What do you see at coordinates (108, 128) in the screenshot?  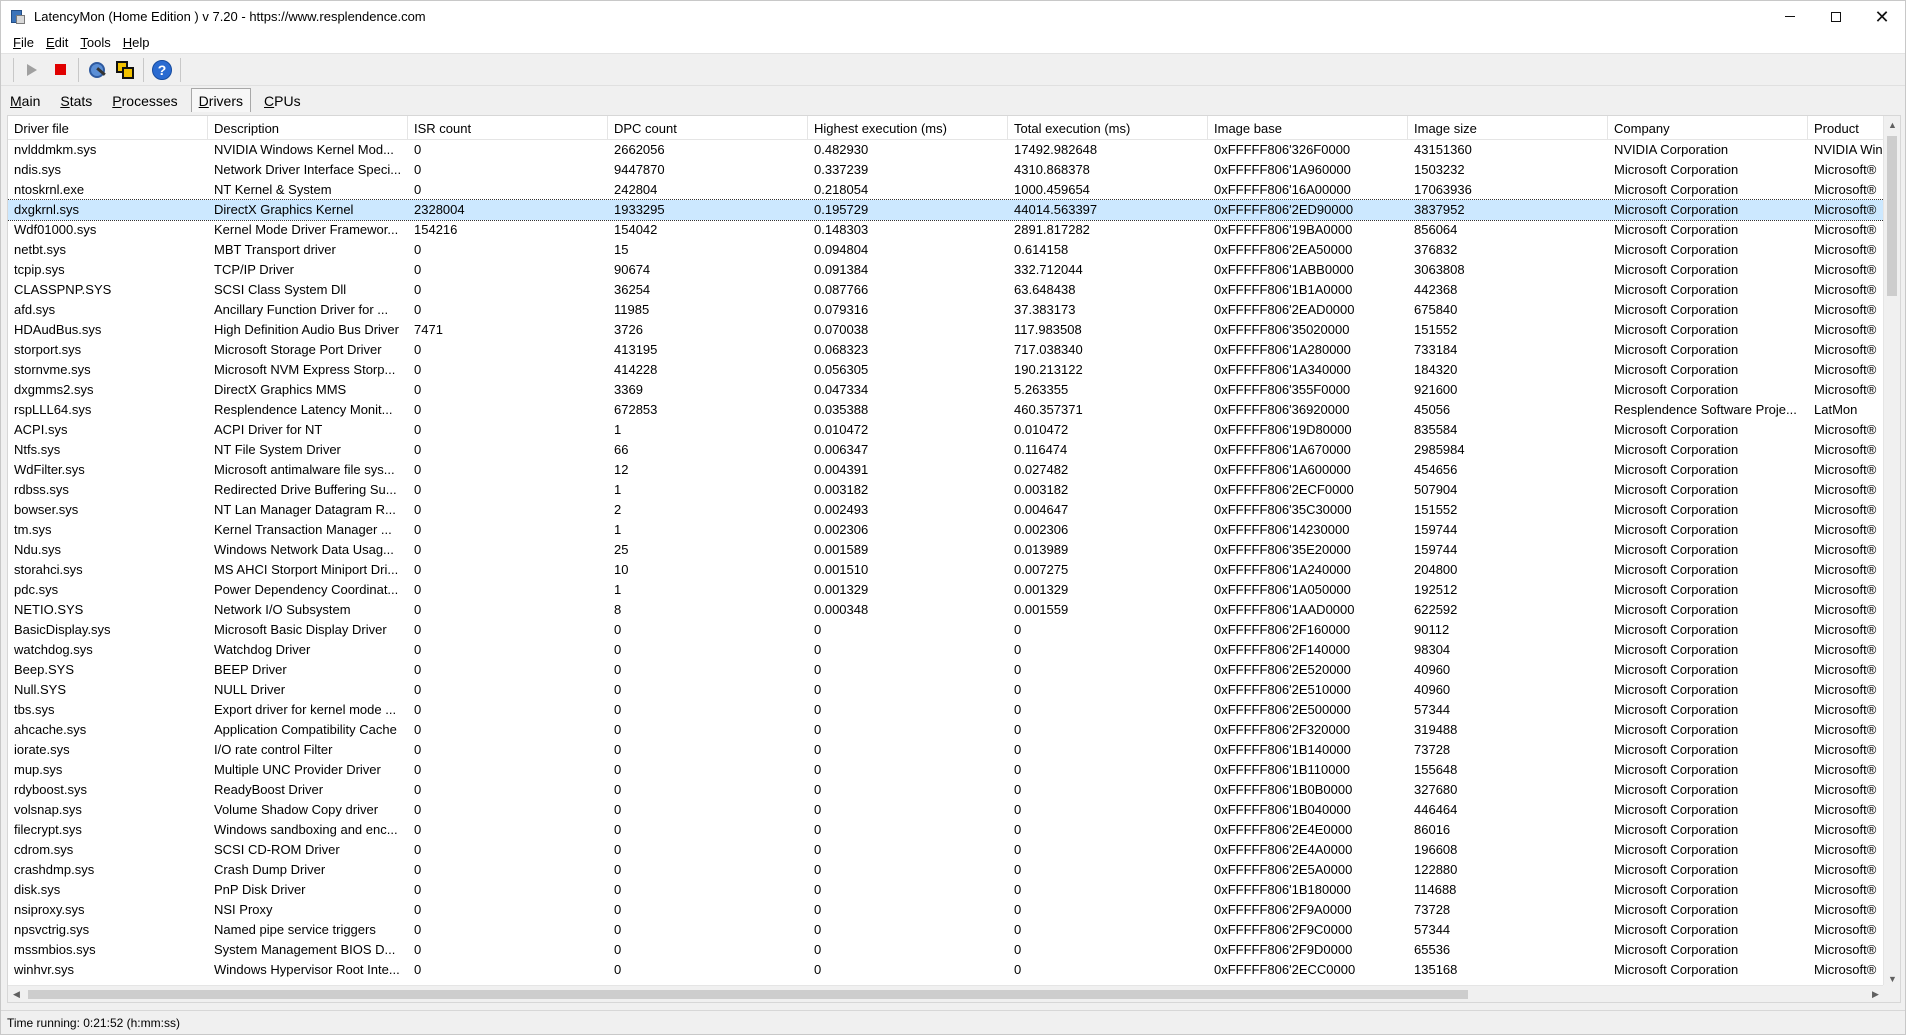 I see `column-header: Driver file` at bounding box center [108, 128].